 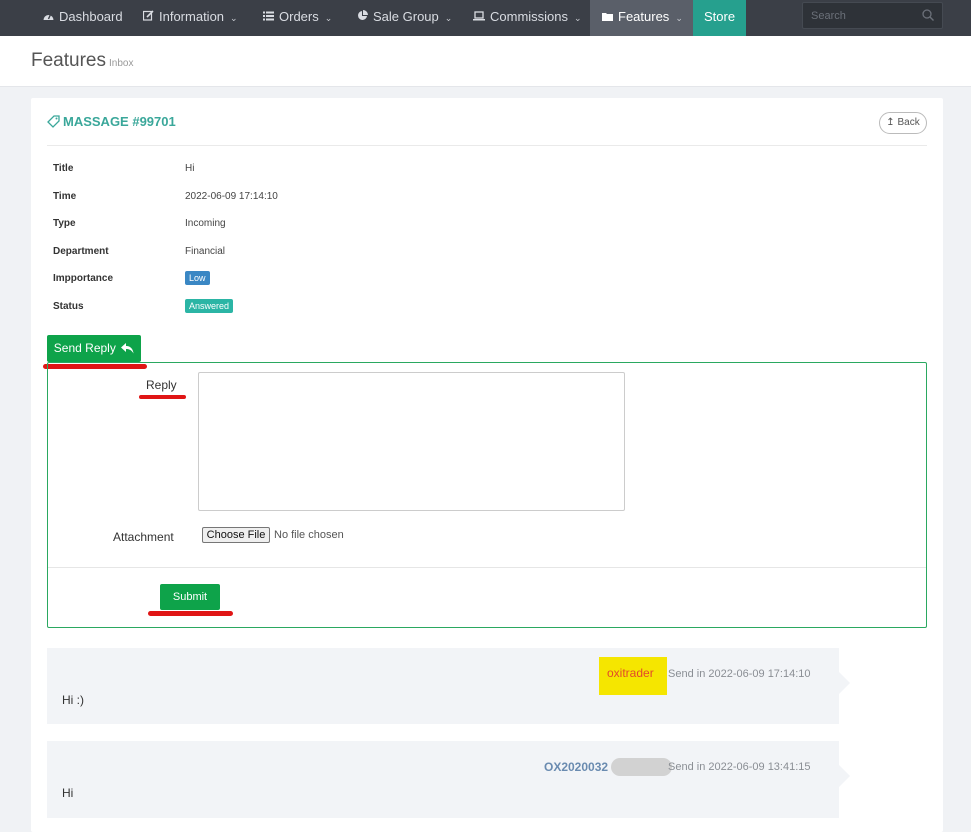 What do you see at coordinates (890, 122) in the screenshot?
I see `back-arrow-icon: ↥` at bounding box center [890, 122].